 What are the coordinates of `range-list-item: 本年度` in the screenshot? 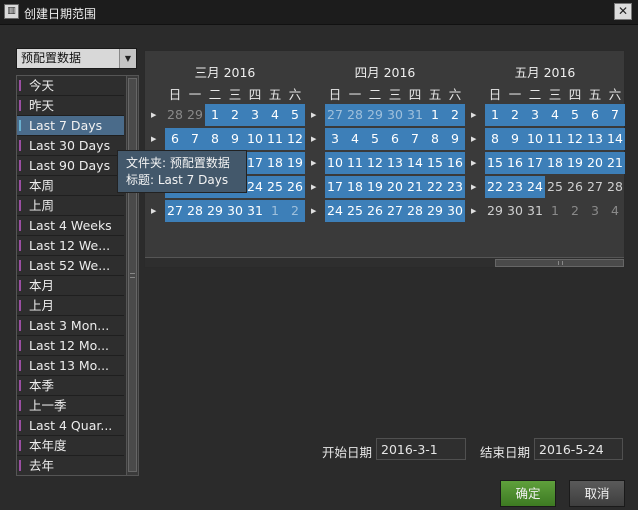 It's located at (70, 446).